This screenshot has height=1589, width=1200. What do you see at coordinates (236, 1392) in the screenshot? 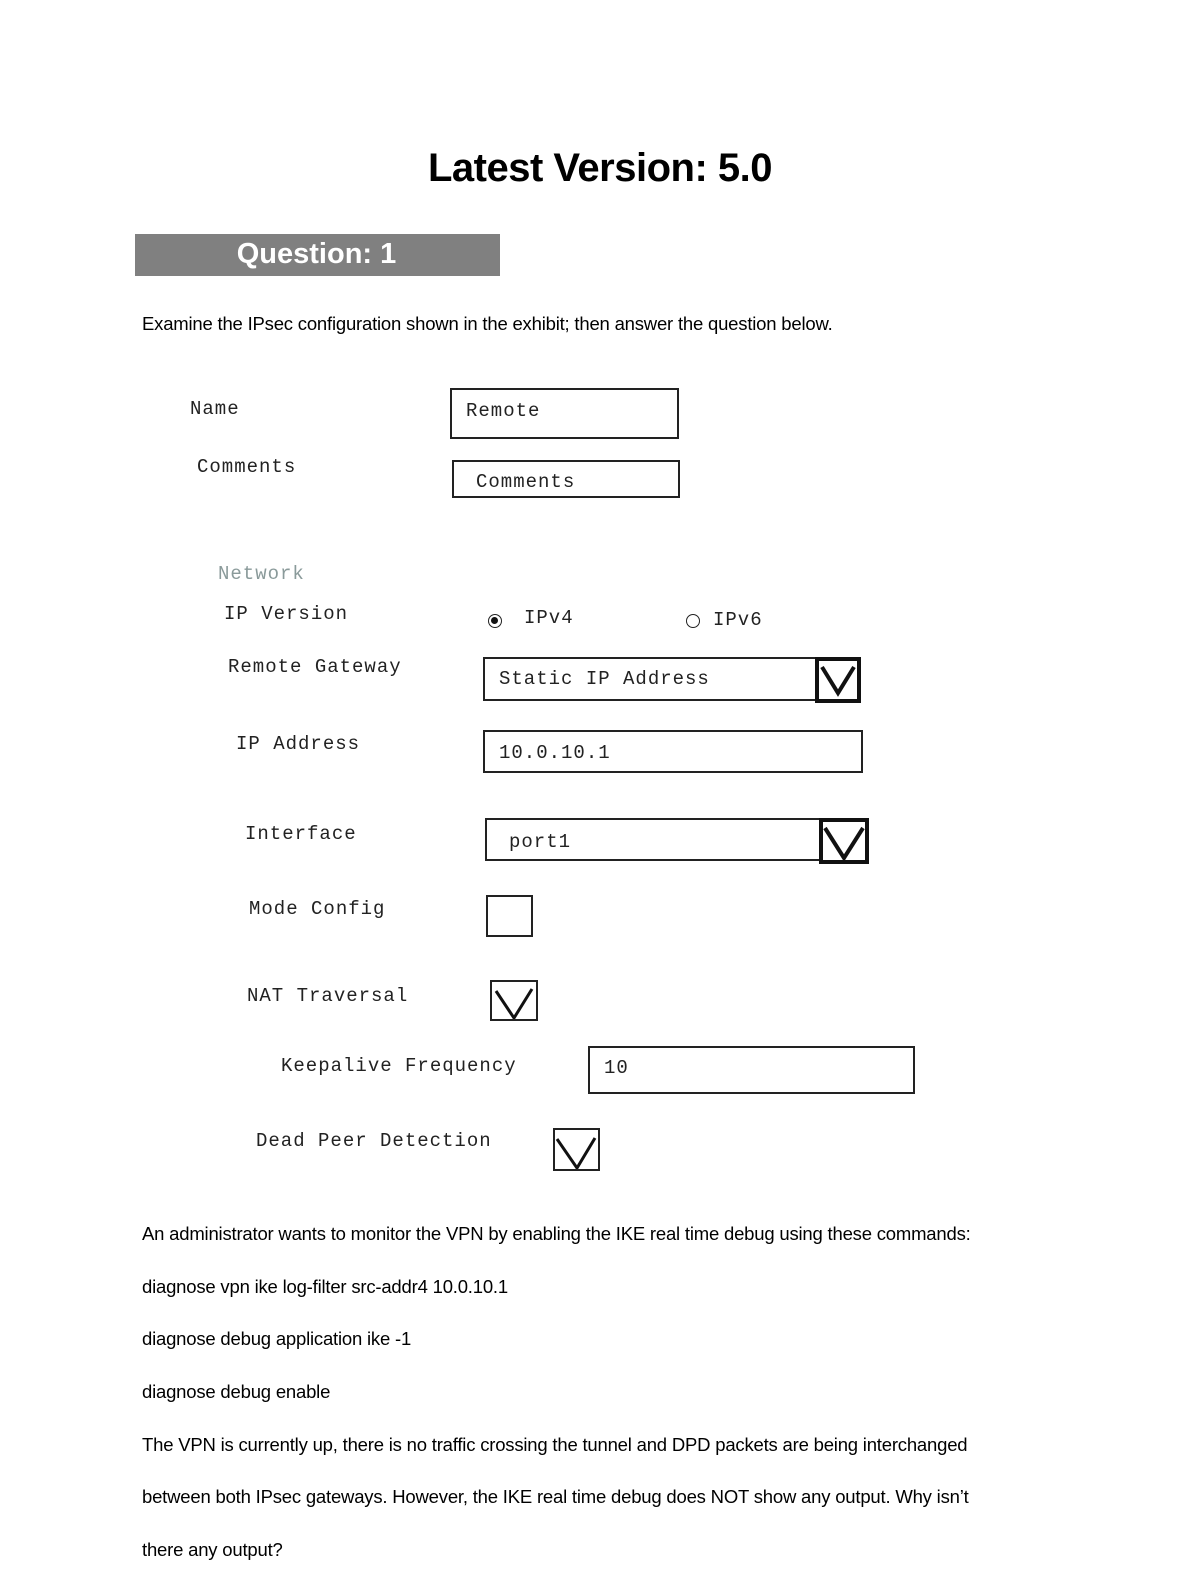
I see `command-line: diagnose debug enable` at bounding box center [236, 1392].